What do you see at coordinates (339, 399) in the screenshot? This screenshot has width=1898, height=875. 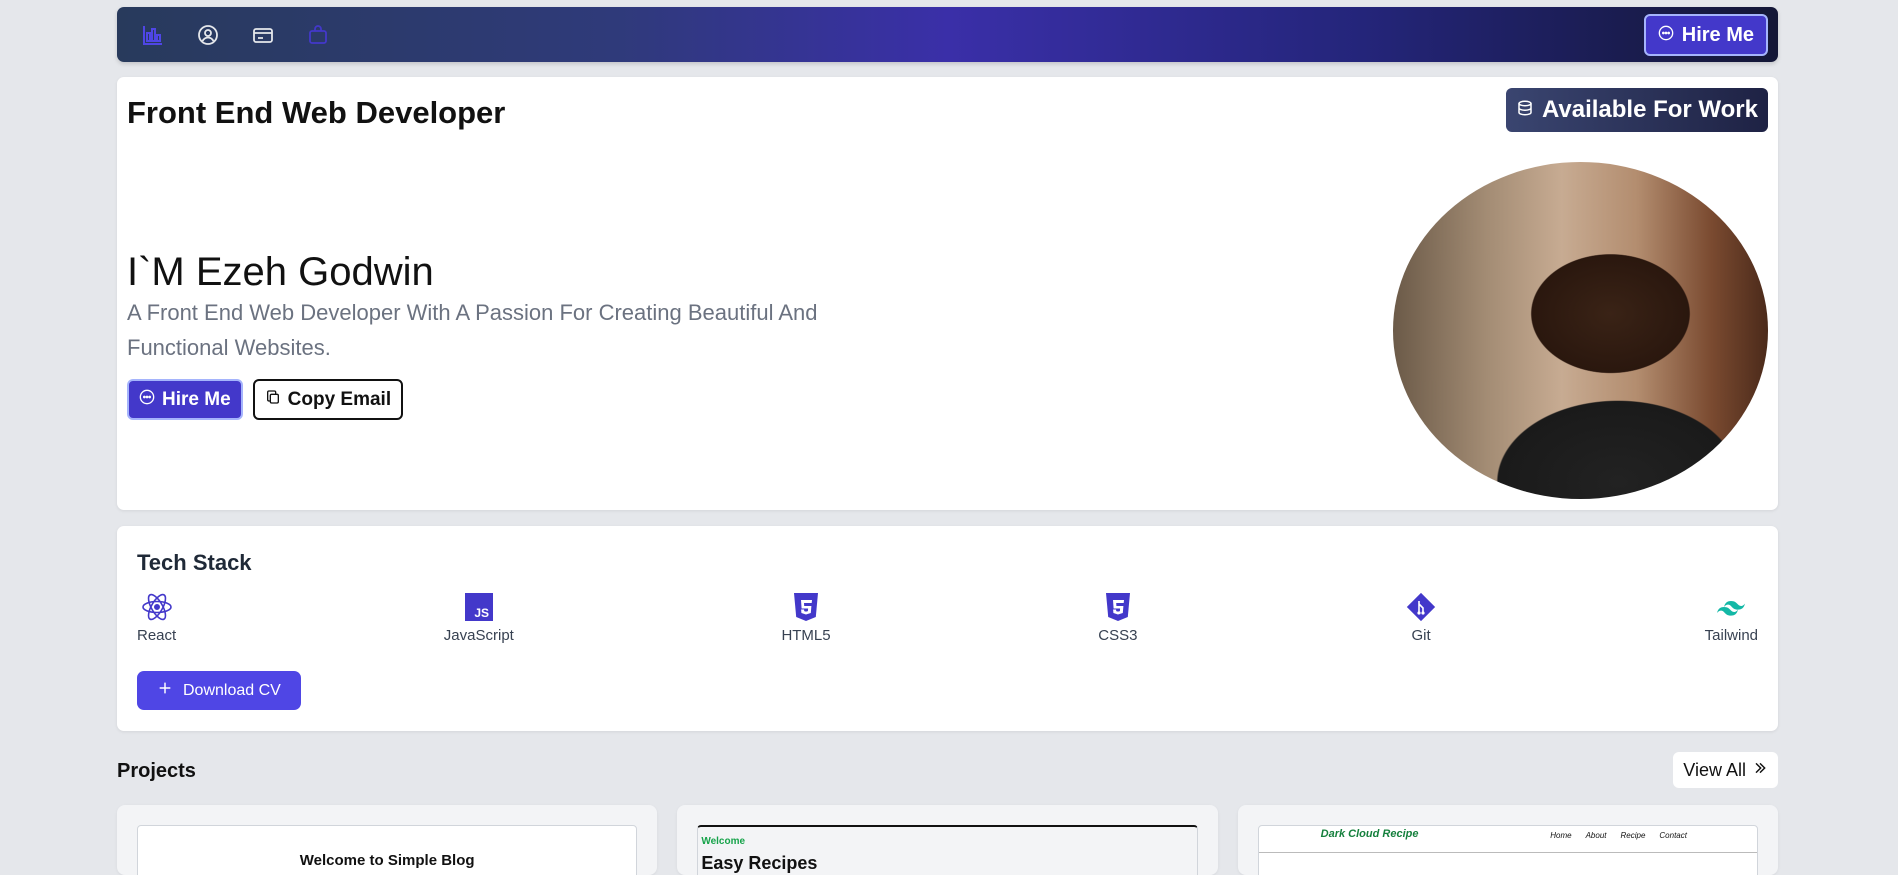 I see `copy-email-label: Copy Email` at bounding box center [339, 399].